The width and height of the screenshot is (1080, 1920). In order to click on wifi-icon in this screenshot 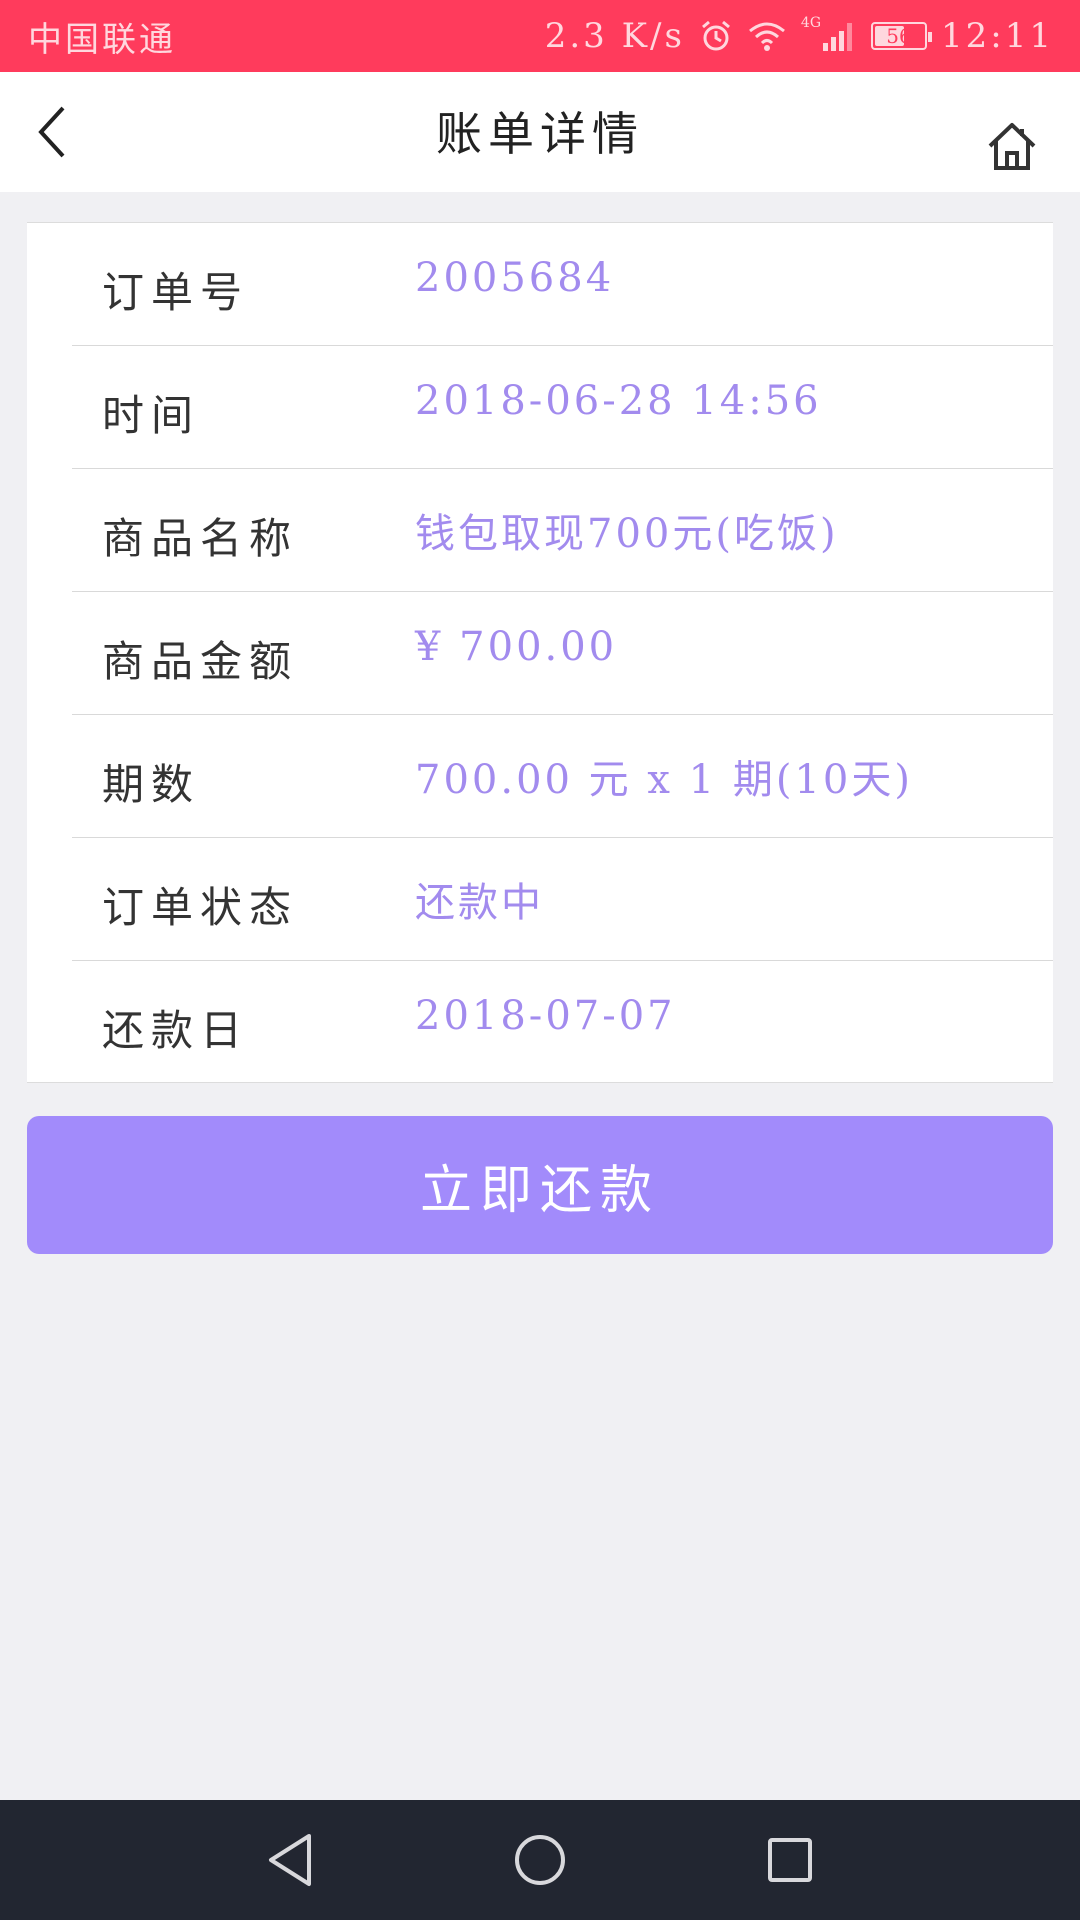, I will do `click(767, 36)`.